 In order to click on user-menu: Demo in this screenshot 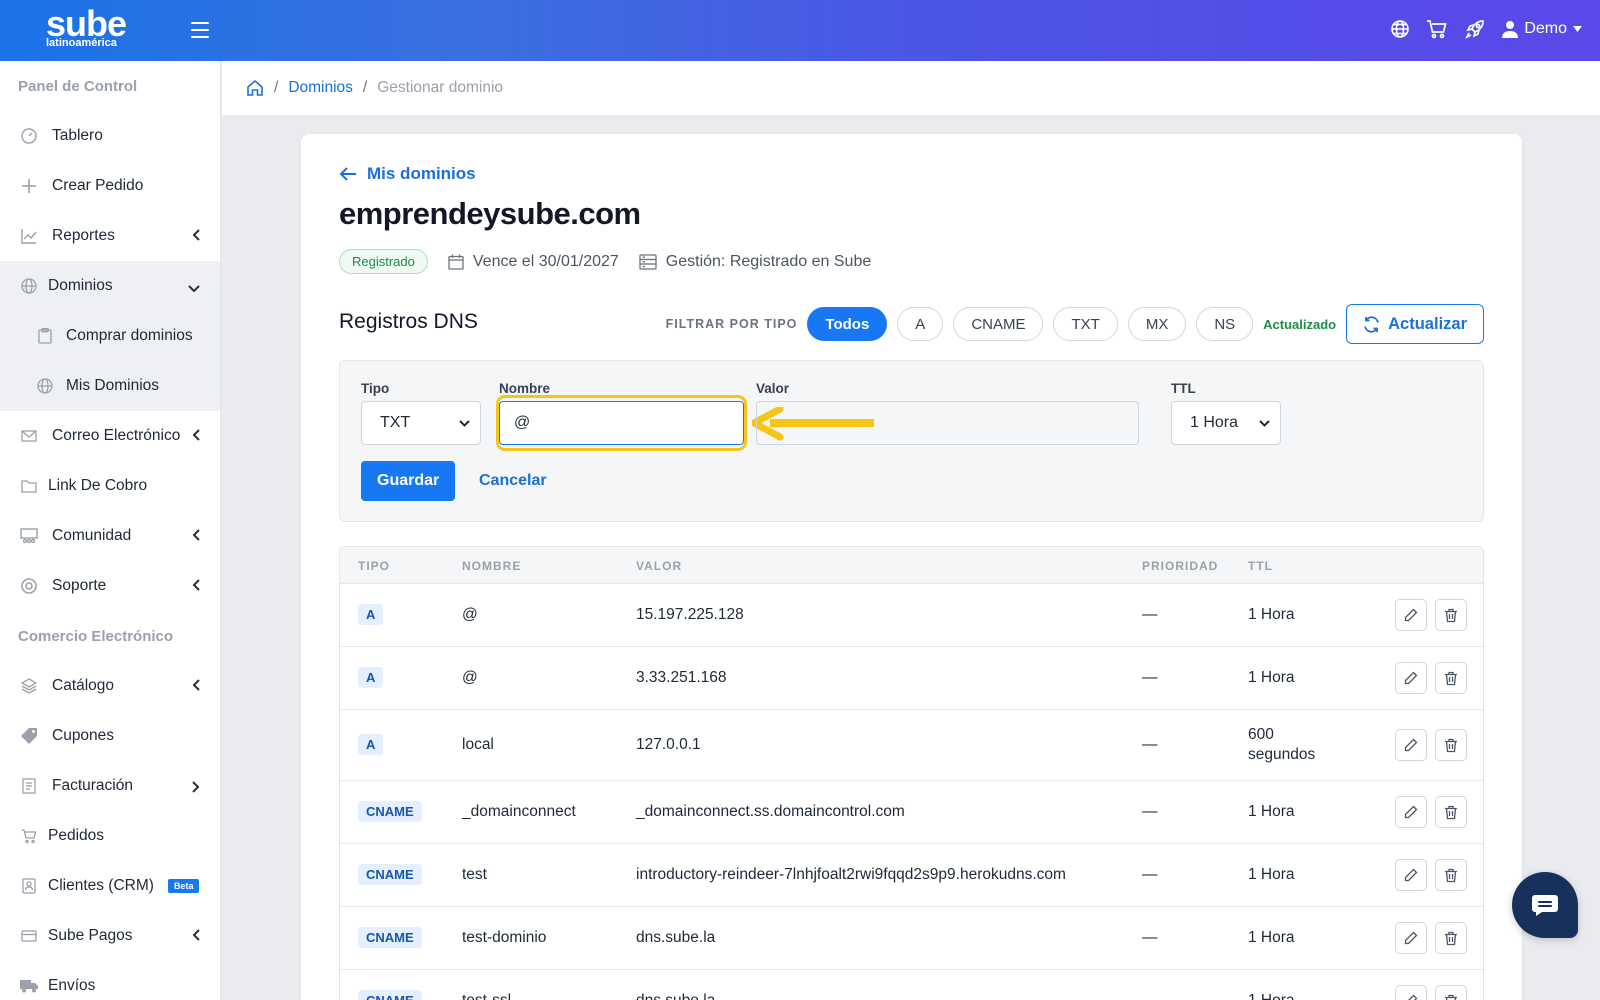, I will do `click(1542, 29)`.